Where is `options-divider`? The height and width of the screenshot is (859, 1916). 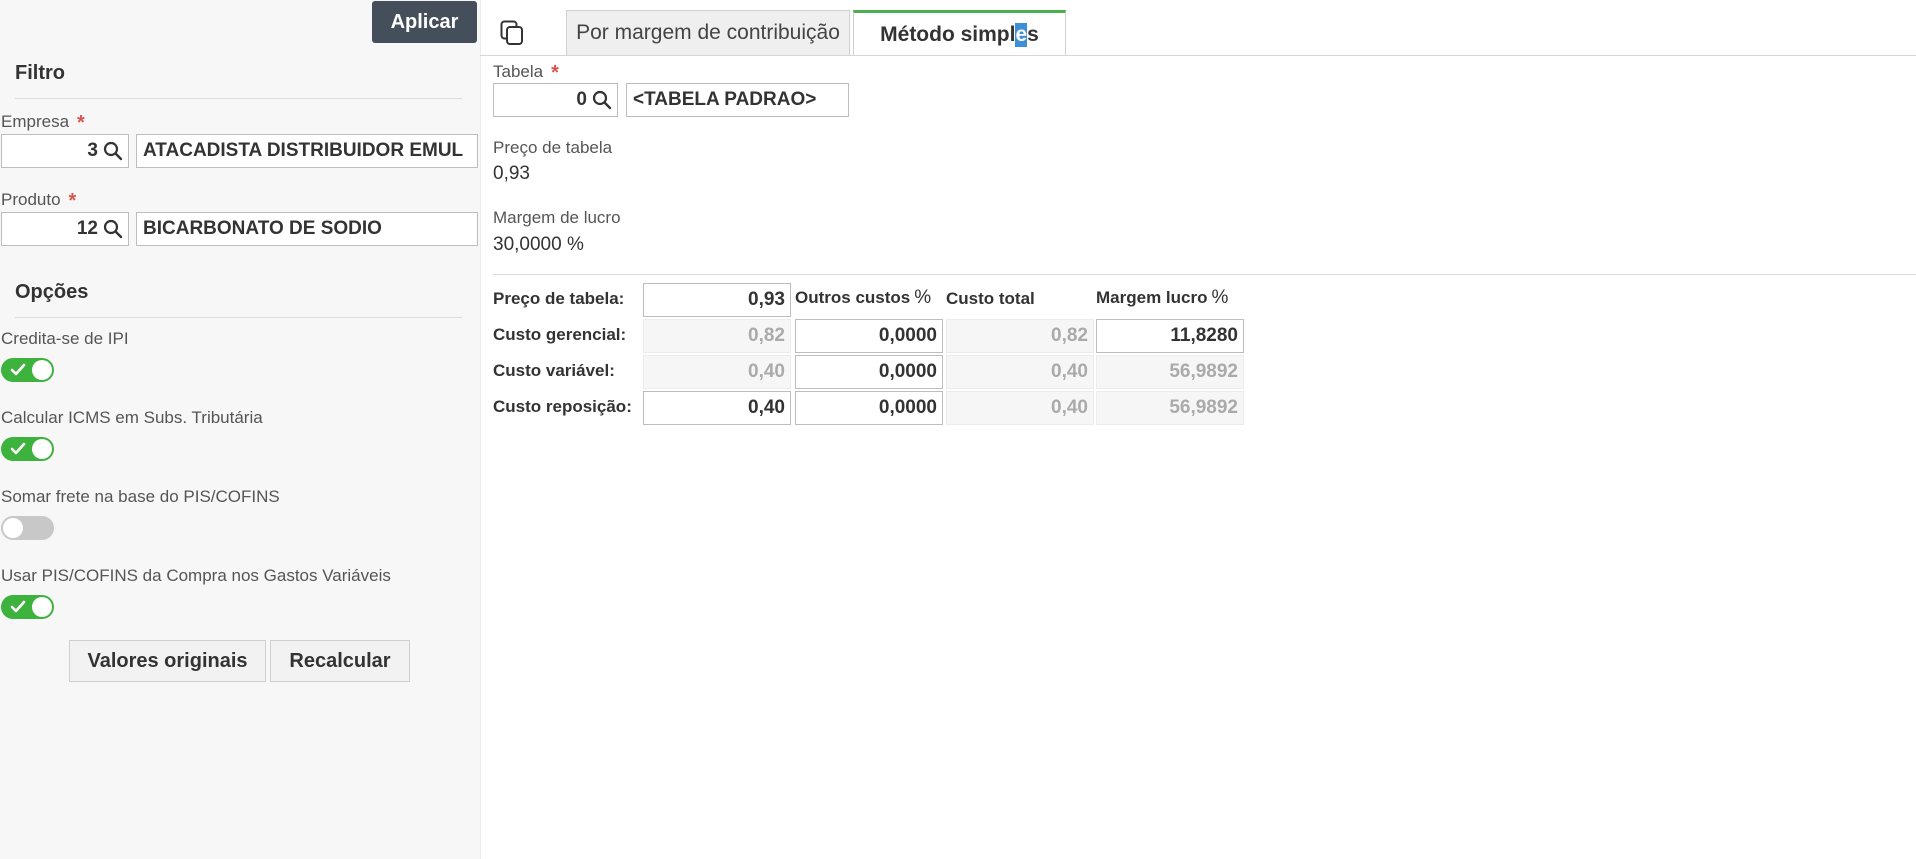
options-divider is located at coordinates (238, 317).